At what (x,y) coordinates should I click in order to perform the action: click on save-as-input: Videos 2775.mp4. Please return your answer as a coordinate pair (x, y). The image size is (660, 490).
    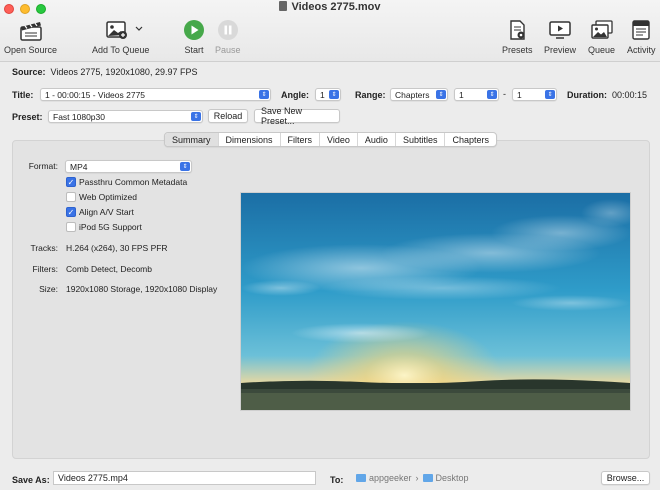
    Looking at the image, I should click on (184, 478).